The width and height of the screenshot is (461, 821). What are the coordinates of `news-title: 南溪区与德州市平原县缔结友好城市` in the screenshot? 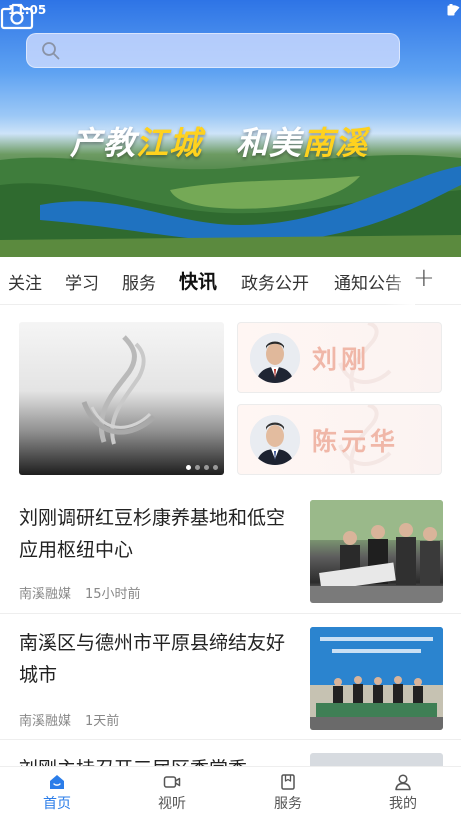 It's located at (154, 659).